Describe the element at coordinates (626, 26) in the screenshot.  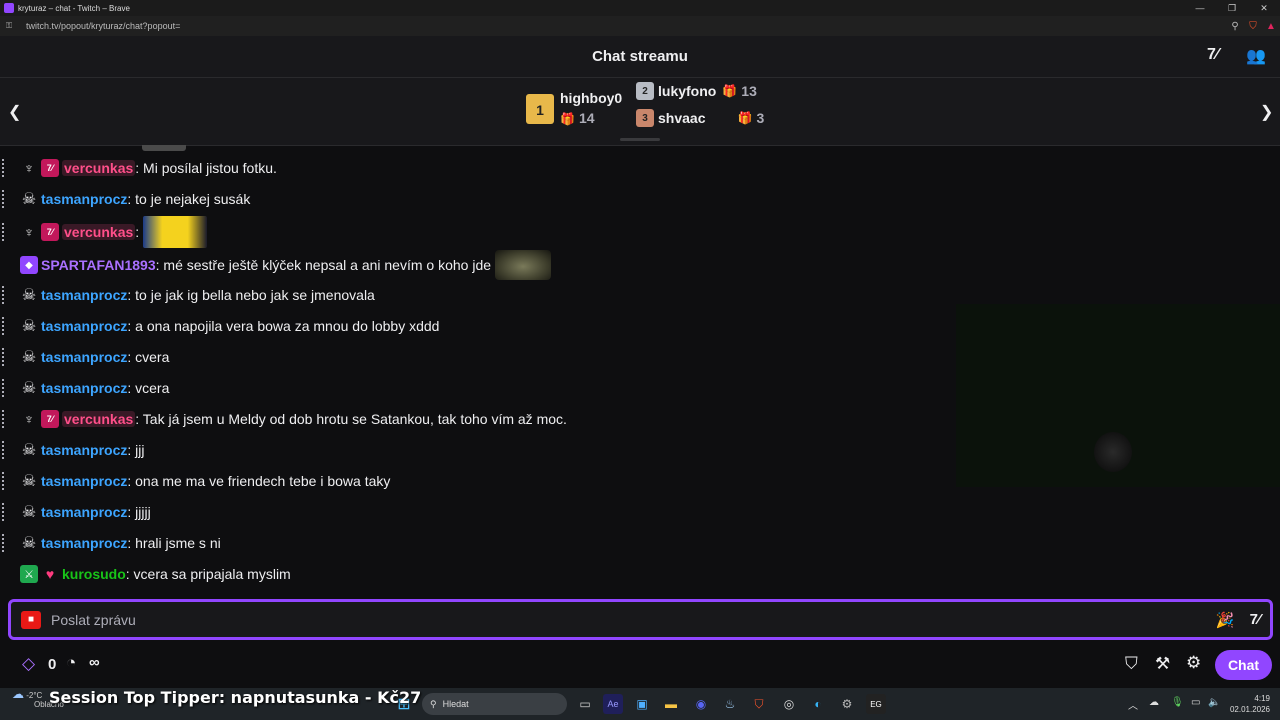
I see `url-text: twitch.tv/popout/kryturaz/chat?popout=` at that location.